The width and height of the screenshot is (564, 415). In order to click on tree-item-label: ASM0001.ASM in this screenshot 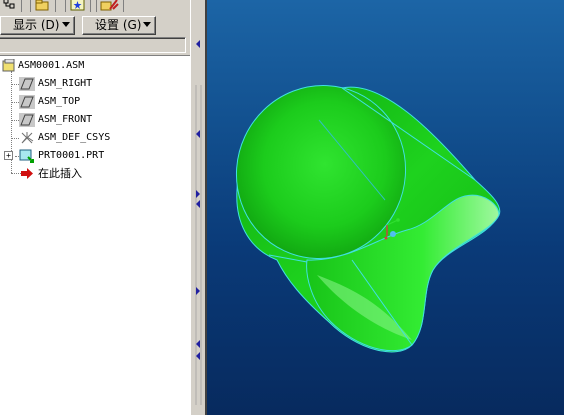, I will do `click(51, 65)`.